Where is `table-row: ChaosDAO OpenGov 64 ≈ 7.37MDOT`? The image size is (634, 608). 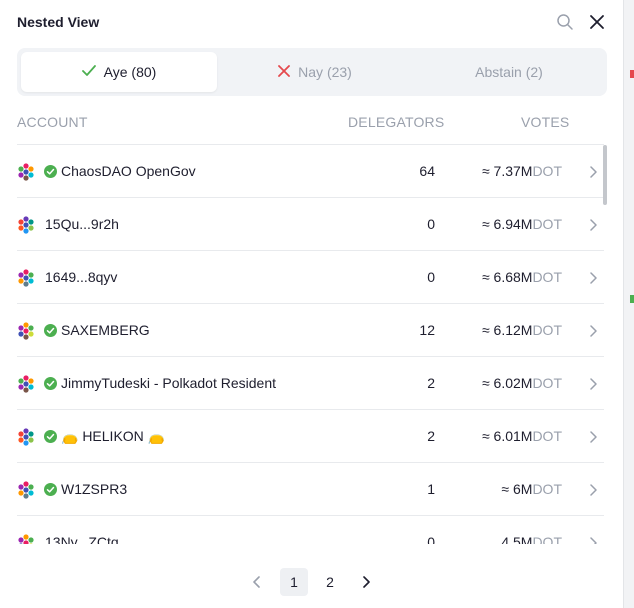 table-row: ChaosDAO OpenGov 64 ≈ 7.37MDOT is located at coordinates (310, 171).